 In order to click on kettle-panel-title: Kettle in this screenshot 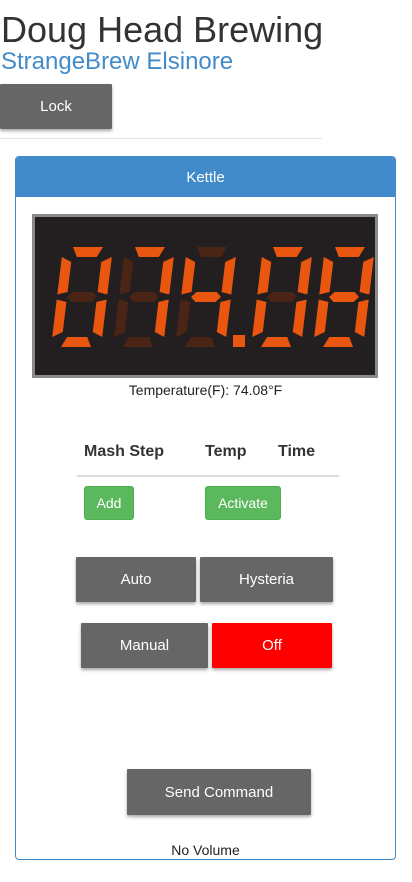, I will do `click(205, 177)`.